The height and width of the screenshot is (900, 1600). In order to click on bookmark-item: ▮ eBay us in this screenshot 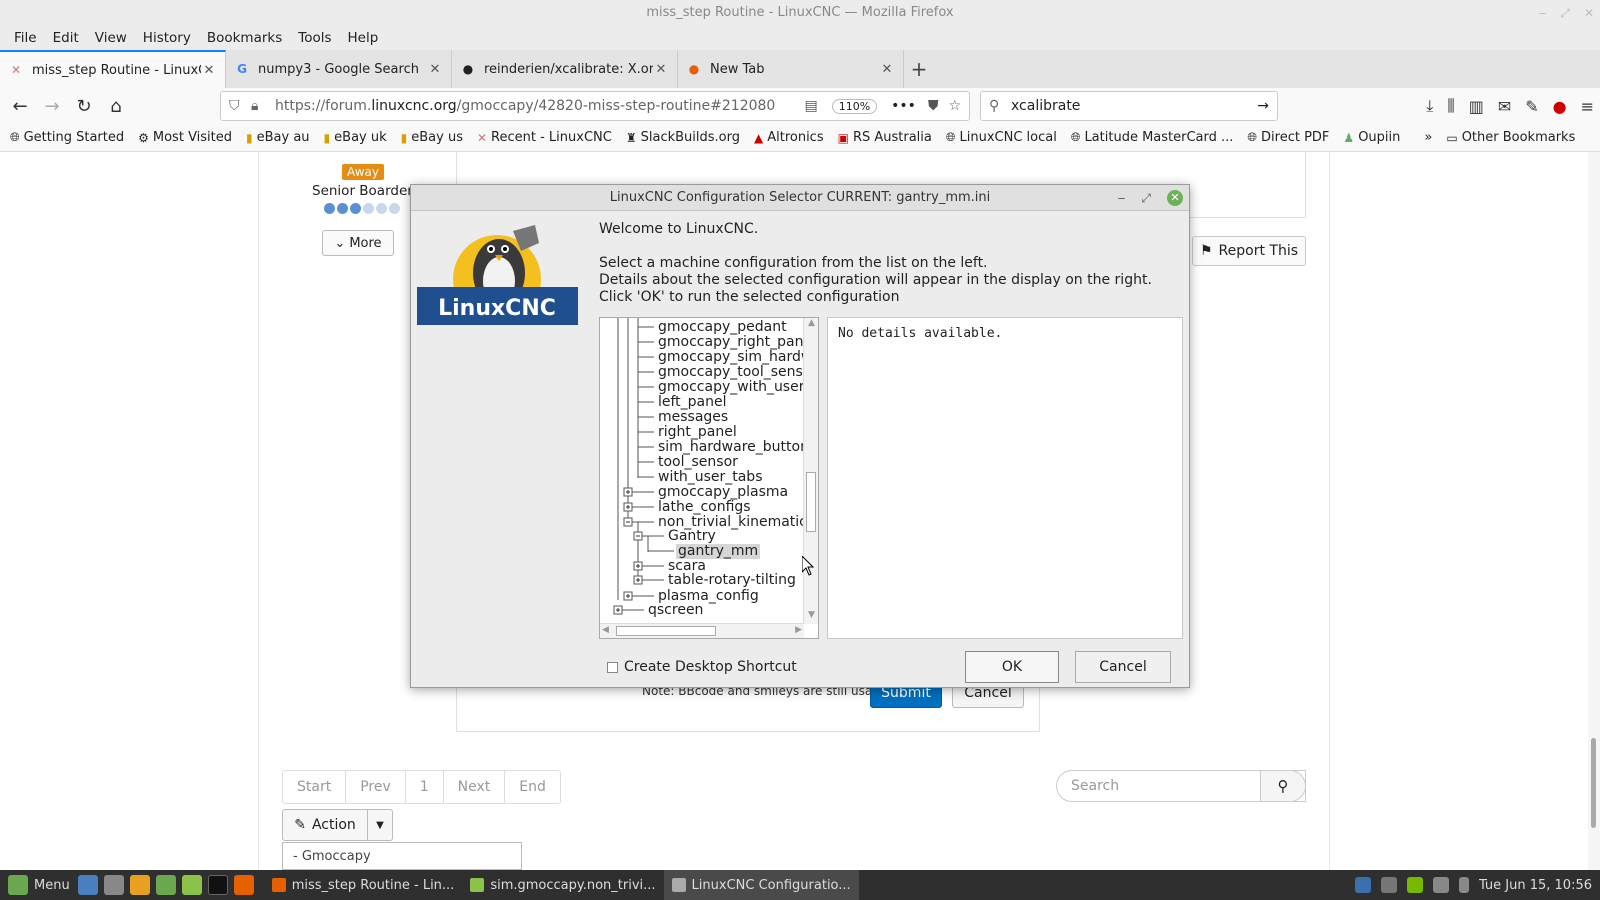, I will do `click(432, 137)`.